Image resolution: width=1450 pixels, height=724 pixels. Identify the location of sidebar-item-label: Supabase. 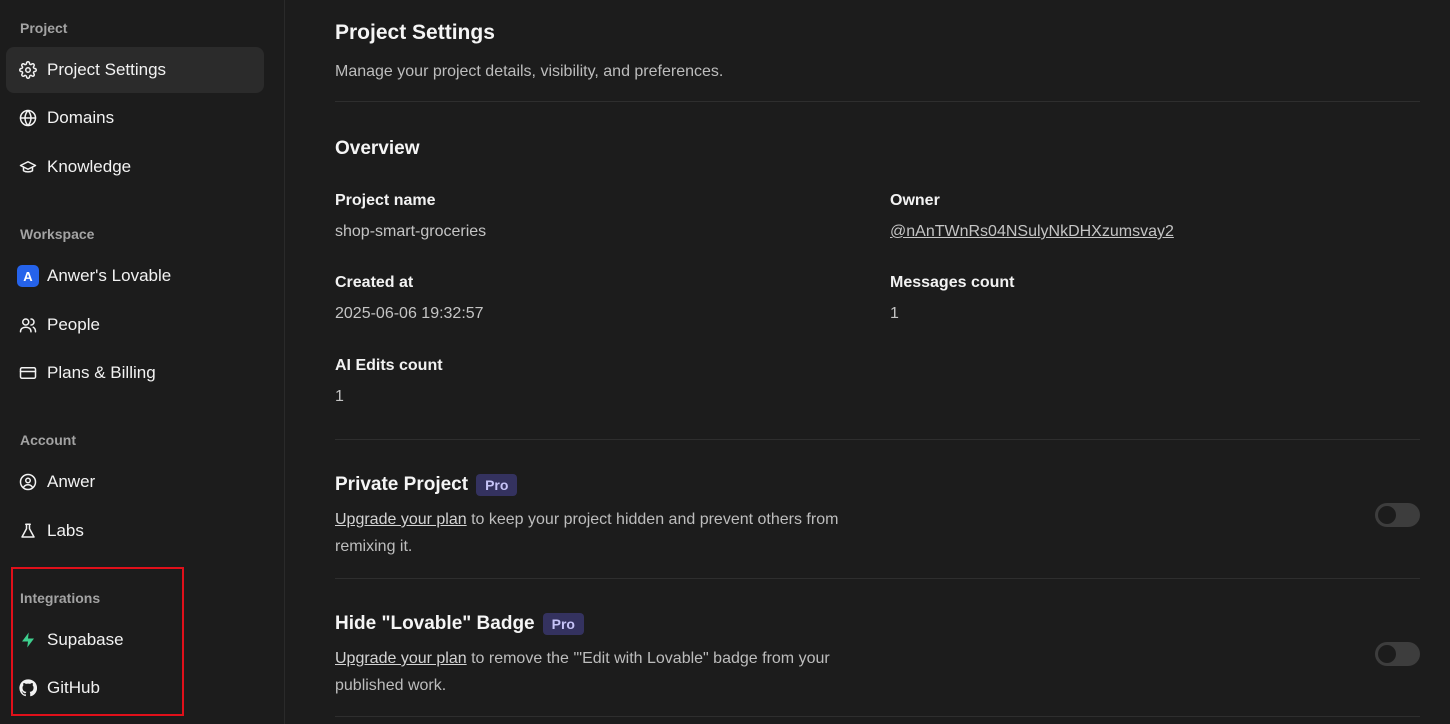
(85, 639).